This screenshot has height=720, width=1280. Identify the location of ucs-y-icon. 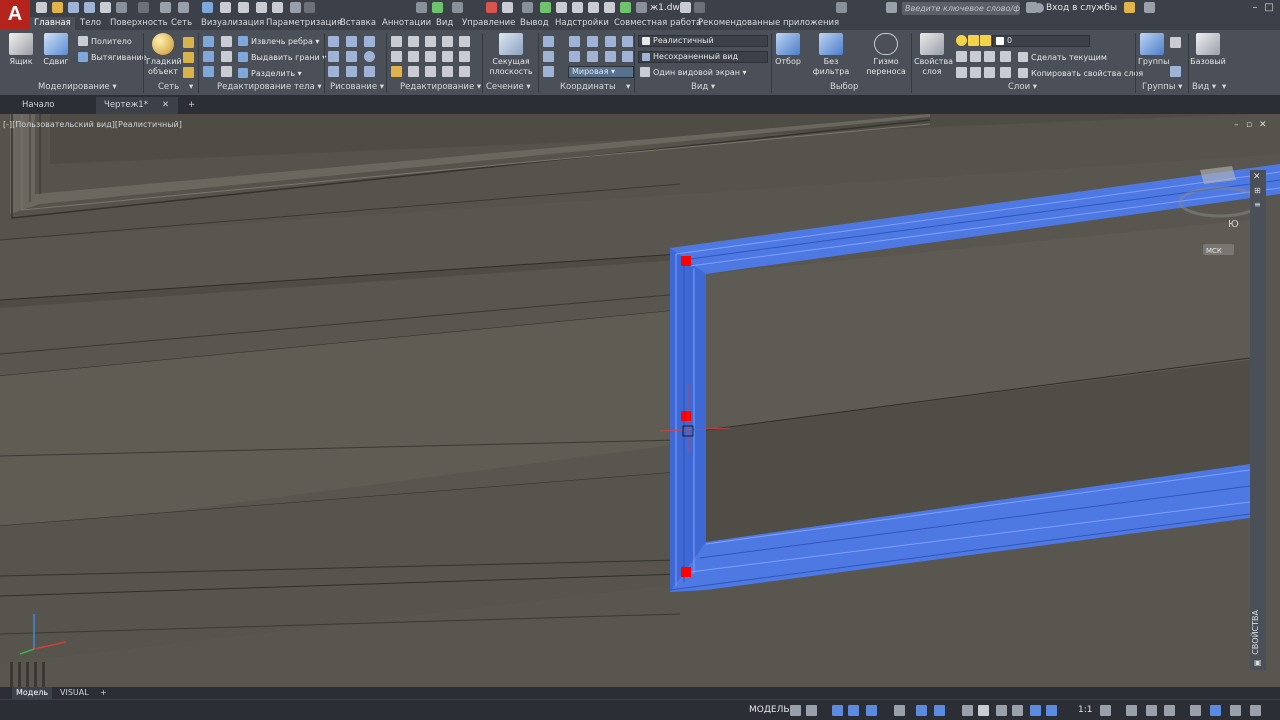
(610, 41).